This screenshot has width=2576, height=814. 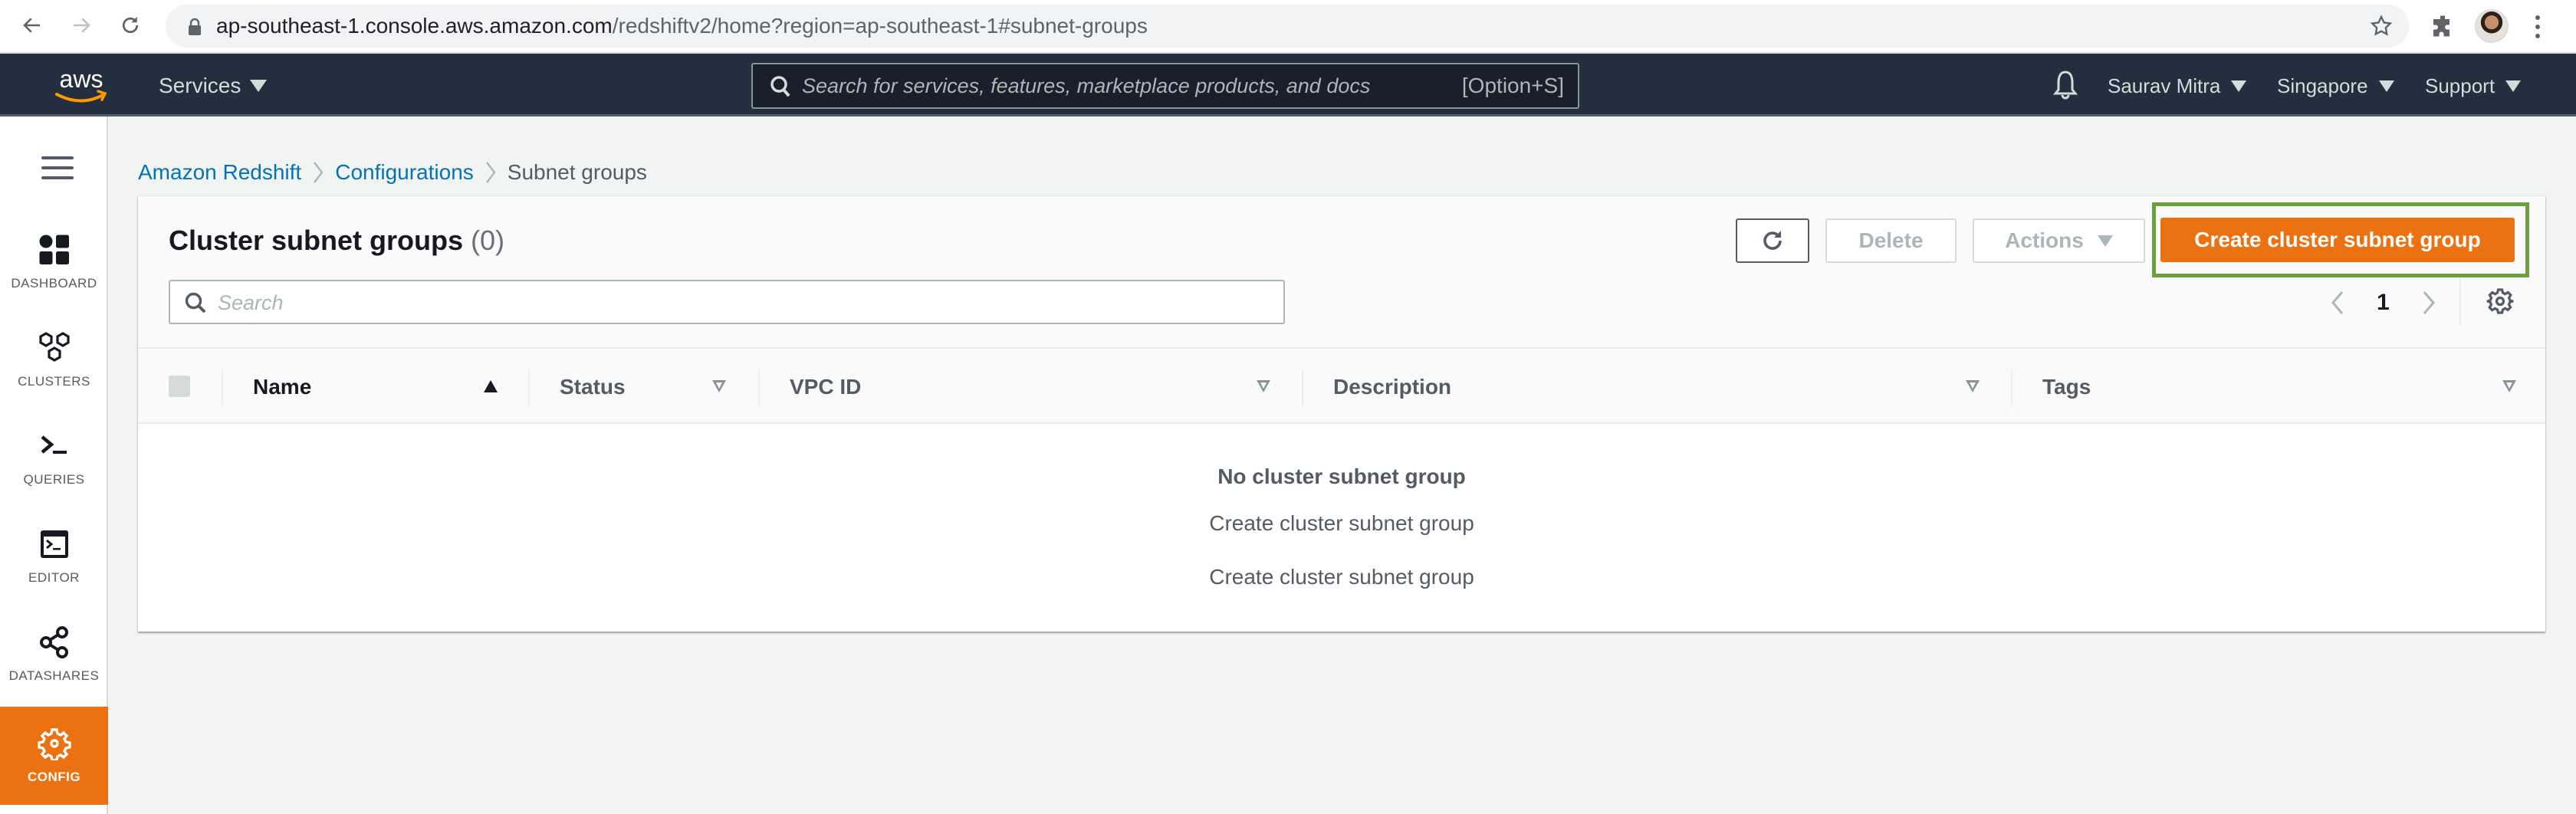 I want to click on sidebar-label: QUERIES, so click(x=54, y=479).